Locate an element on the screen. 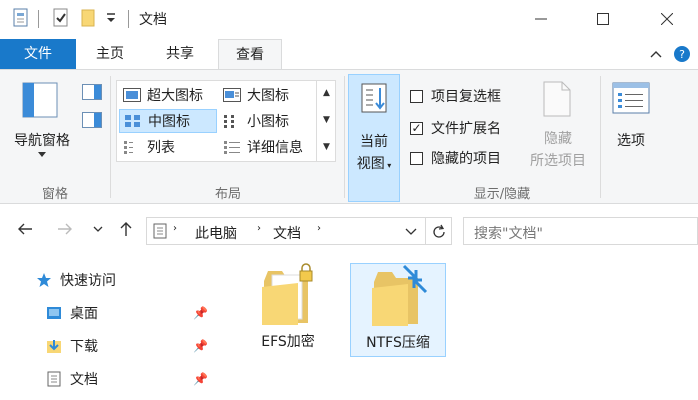 The image size is (698, 400). maximize-icon is located at coordinates (603, 19).